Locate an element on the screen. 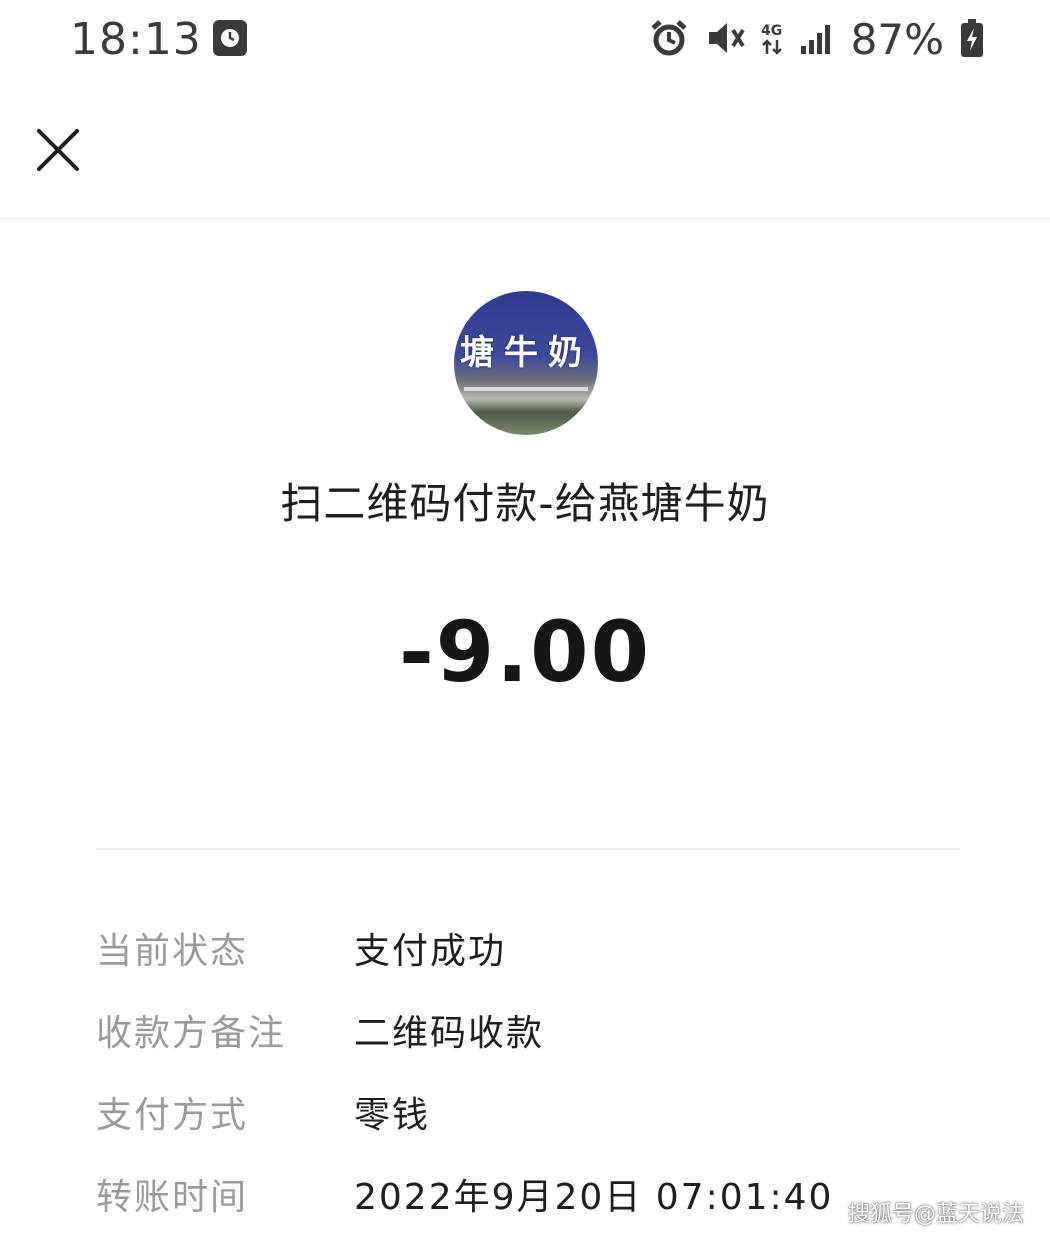 Image resolution: width=1050 pixels, height=1241 pixels. detail-row-transfer-time: 转账时间 2022年9月20日 07:01:40 is located at coordinates (526, 1198).